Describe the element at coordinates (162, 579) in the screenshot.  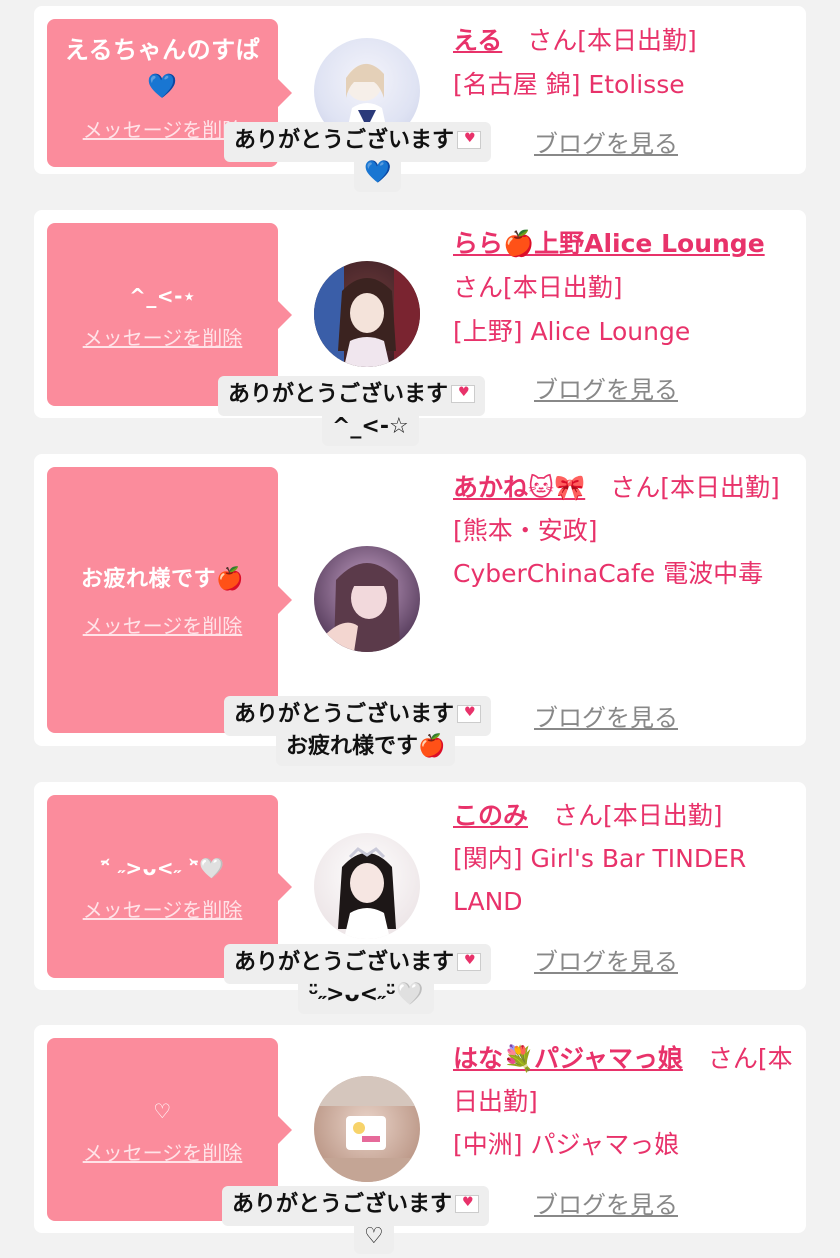
I see `message-text: お疲れ様です🍎` at that location.